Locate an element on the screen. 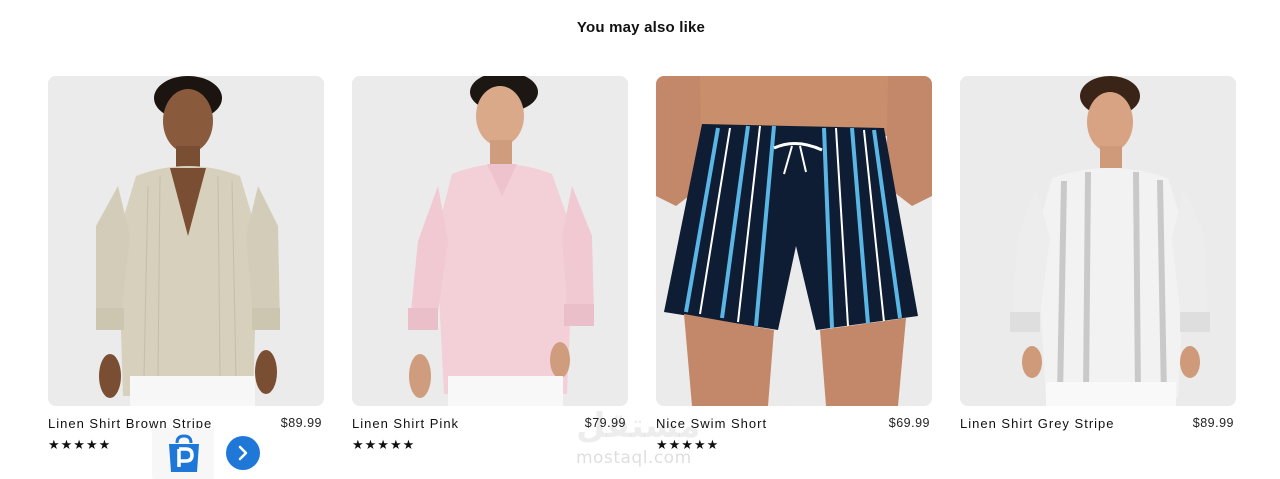 This screenshot has width=1280, height=479. swim-short-illustration is located at coordinates (794, 241).